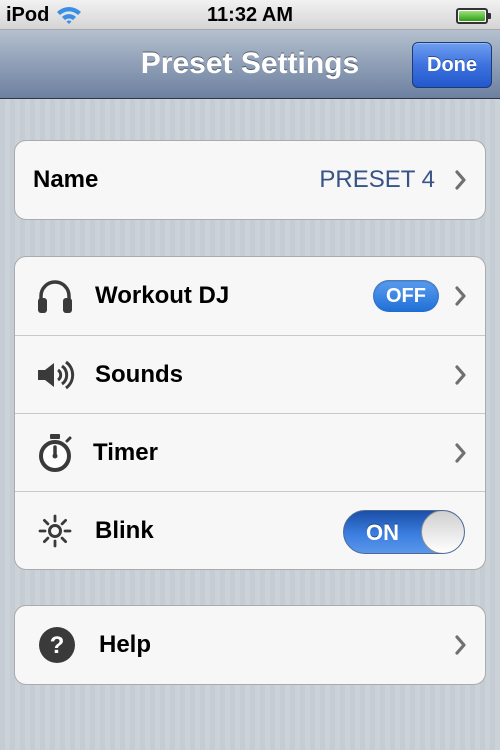  What do you see at coordinates (66, 179) in the screenshot?
I see `name-label: Name` at bounding box center [66, 179].